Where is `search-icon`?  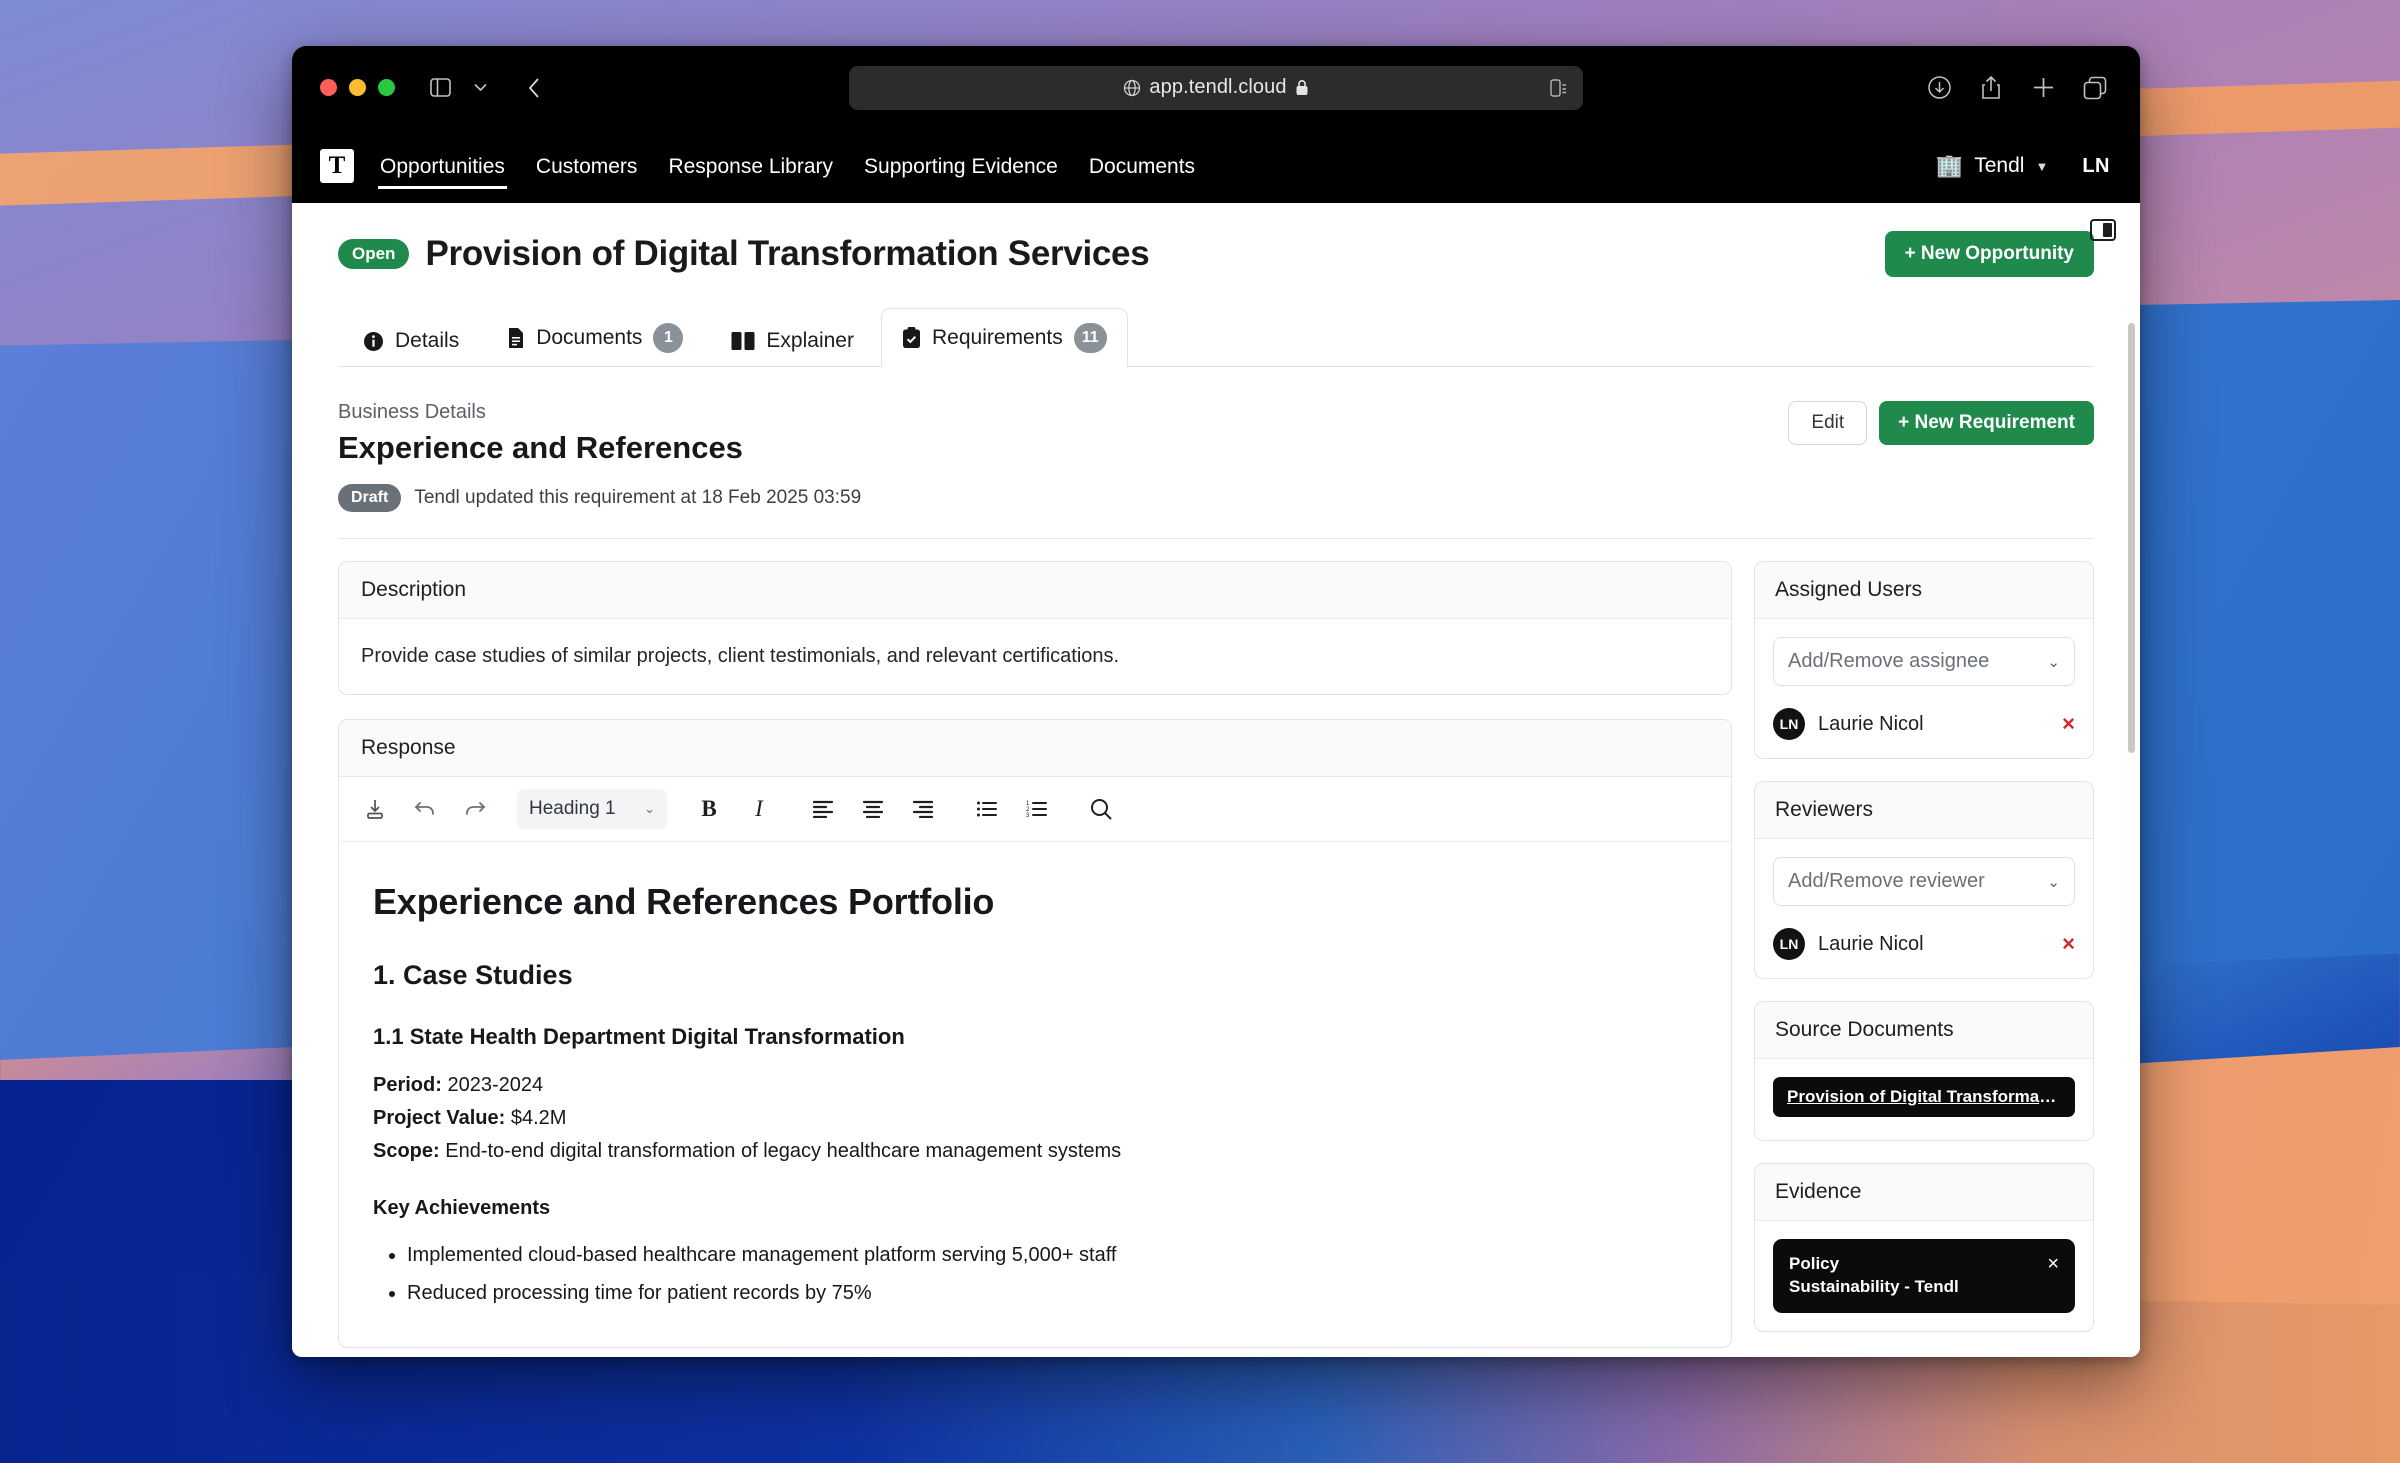 search-icon is located at coordinates (1101, 809).